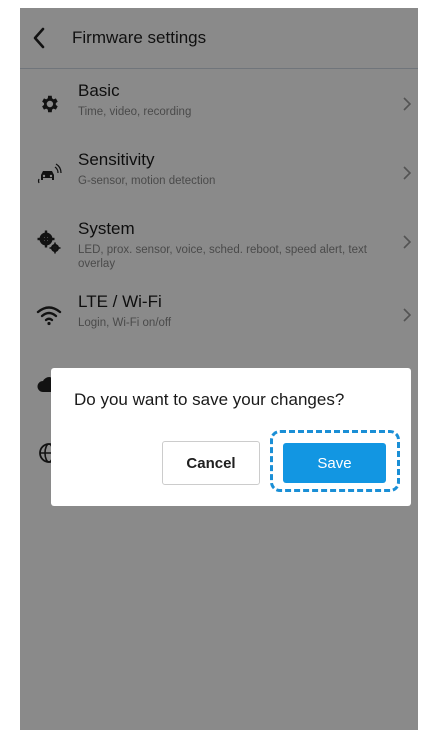 This screenshot has height=738, width=424. Describe the element at coordinates (211, 463) in the screenshot. I see `cancel-button: Cancel` at that location.